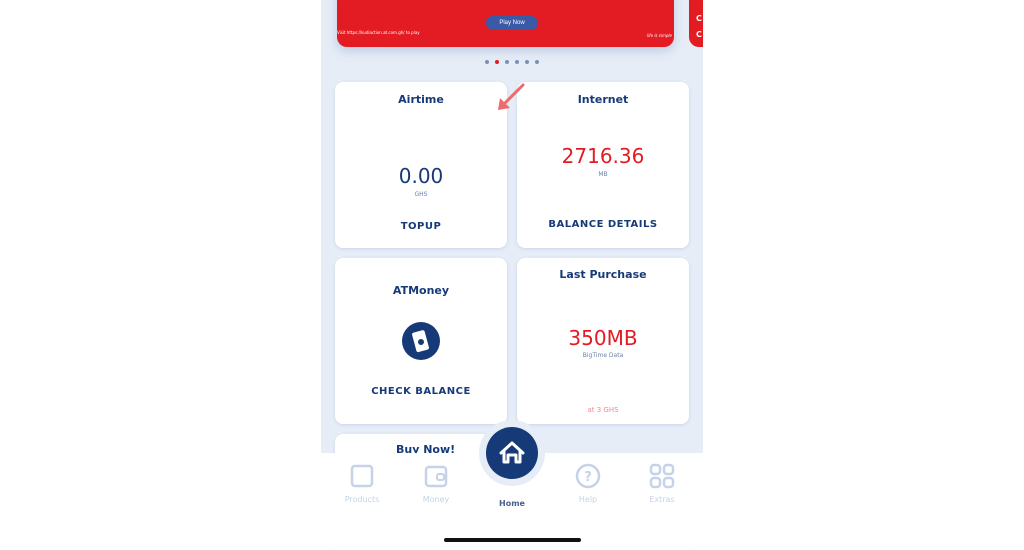  I want to click on atmoney-card: ATMoney CHECK BALANCE, so click(421, 341).